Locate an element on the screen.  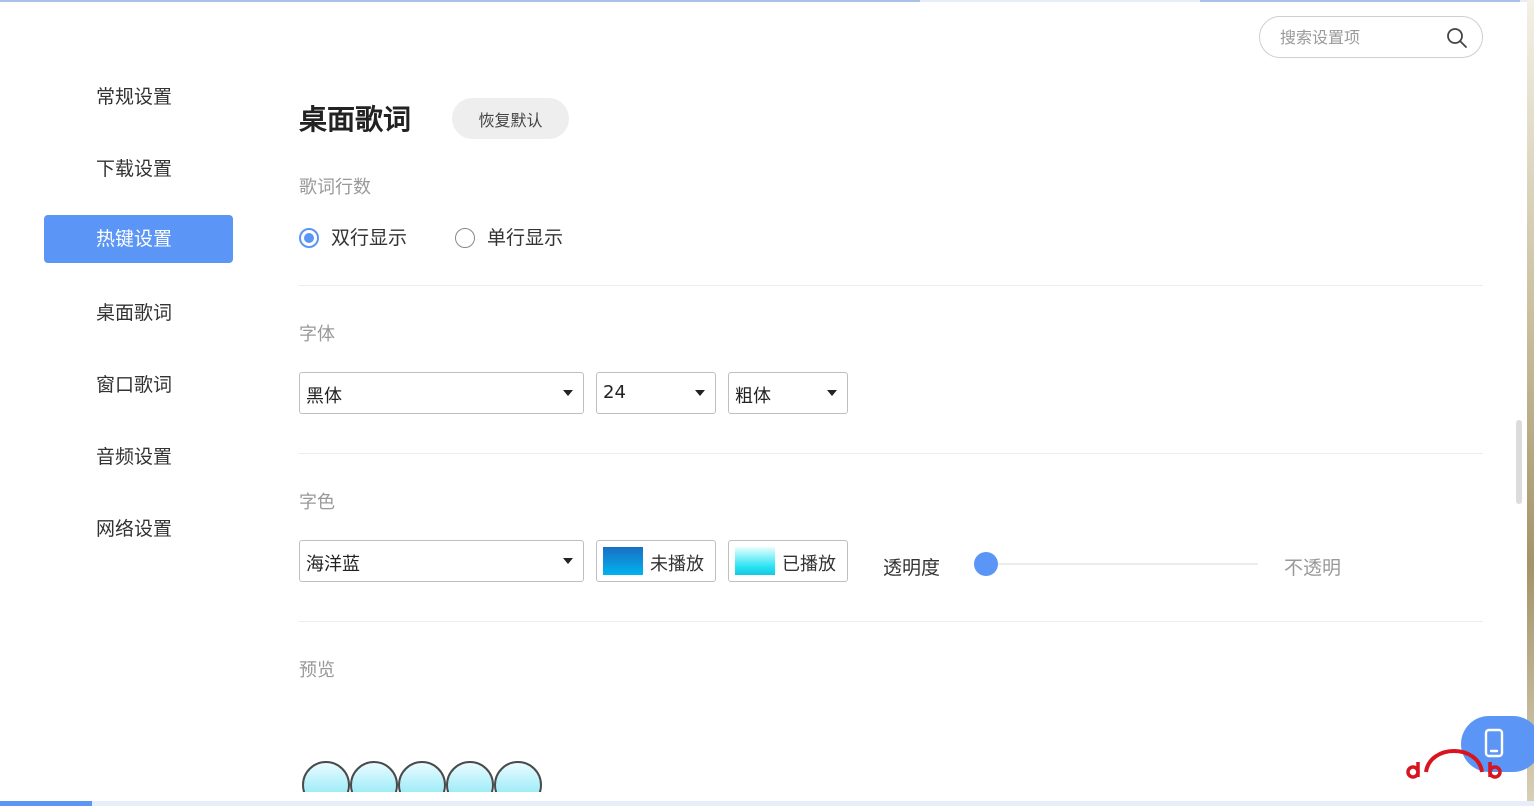
bottom-progress-fill is located at coordinates (46, 803).